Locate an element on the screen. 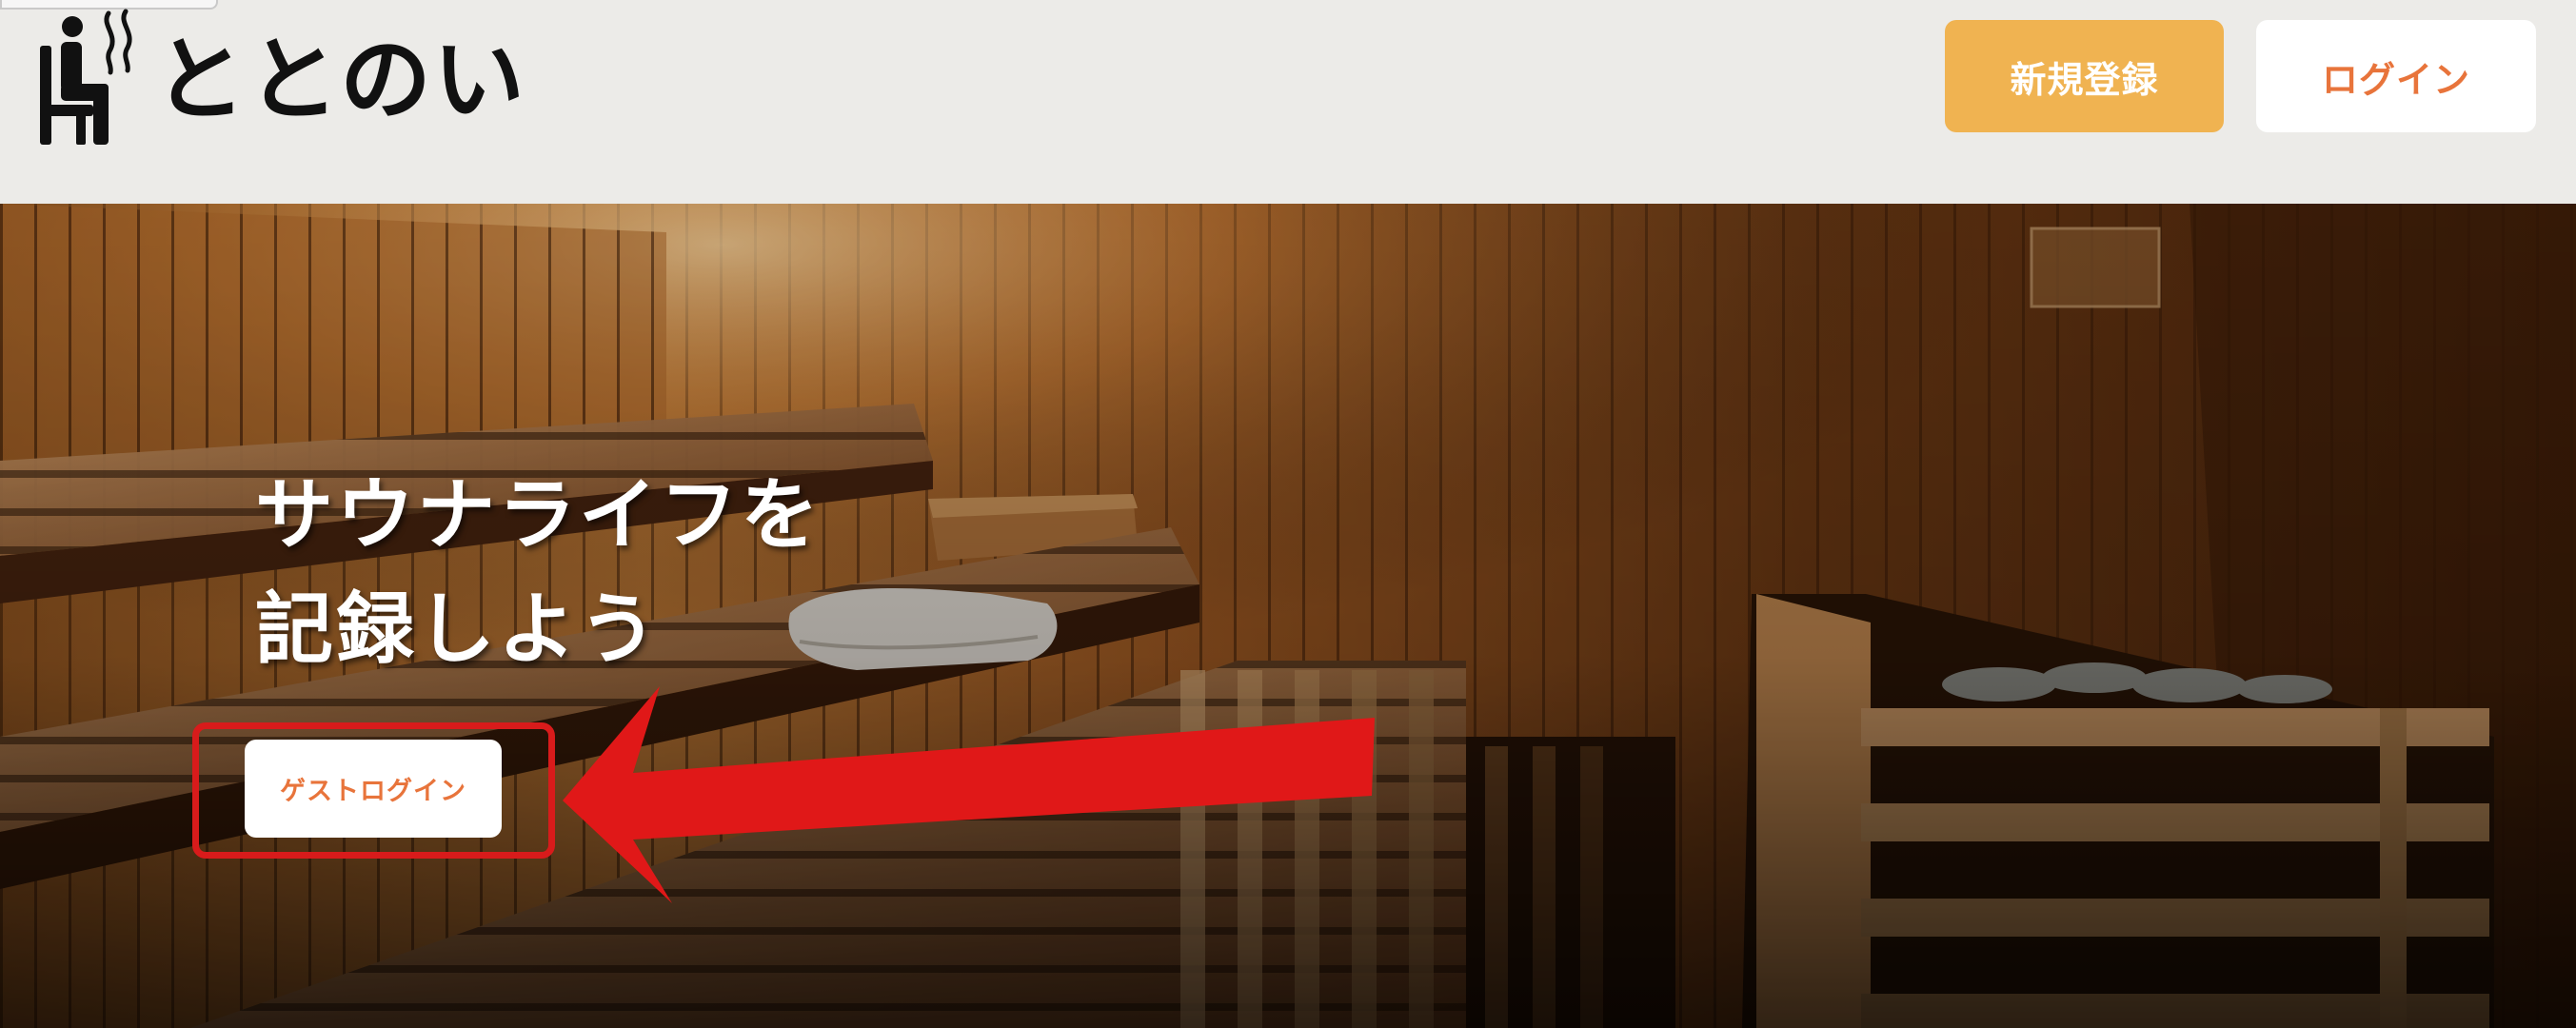 The image size is (2576, 1028). signup-button: 新規登録 is located at coordinates (2085, 76).